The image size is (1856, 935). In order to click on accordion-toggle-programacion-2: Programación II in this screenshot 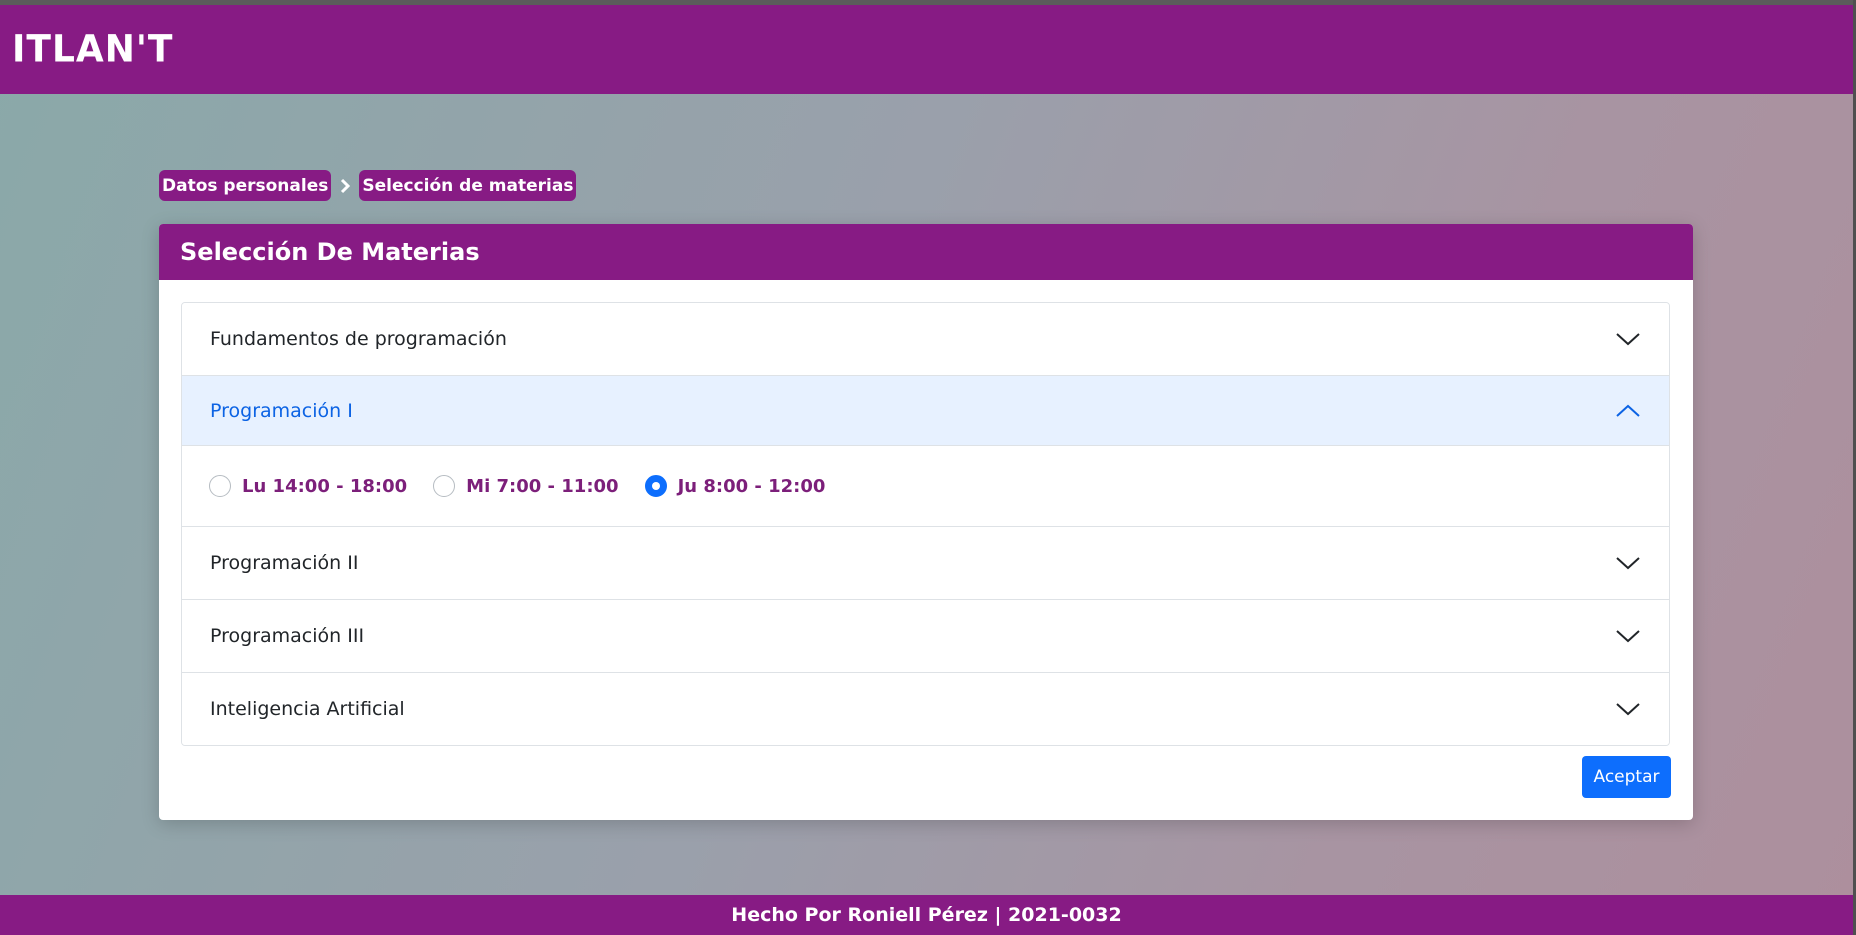, I will do `click(925, 563)`.